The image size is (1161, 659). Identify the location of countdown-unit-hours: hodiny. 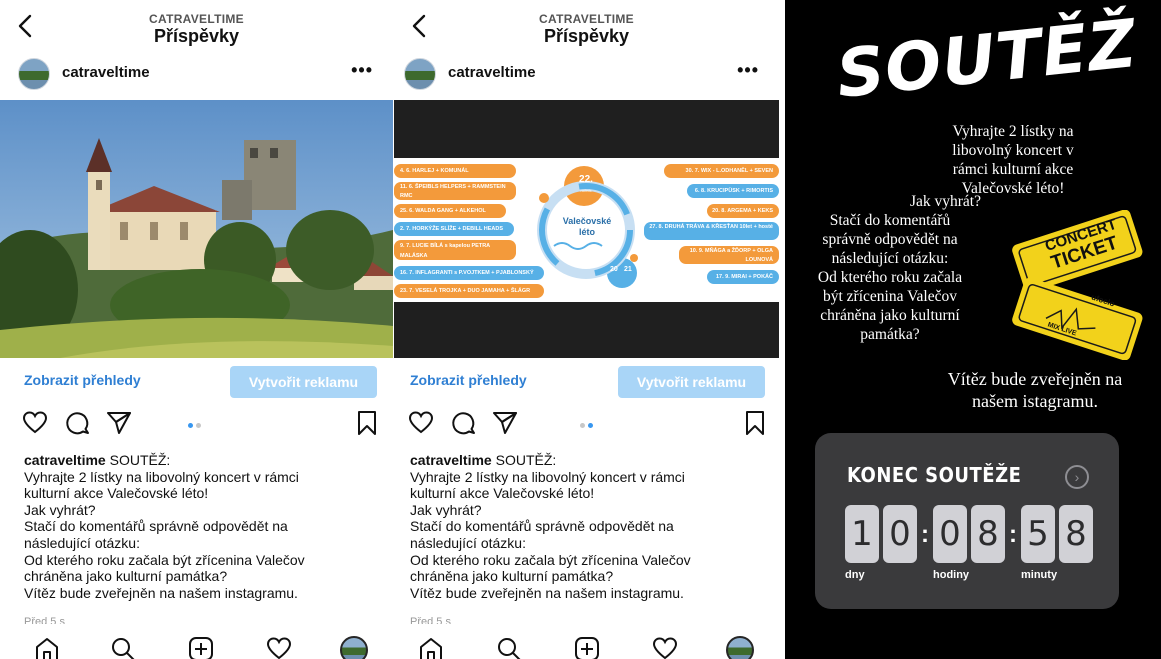
(951, 575).